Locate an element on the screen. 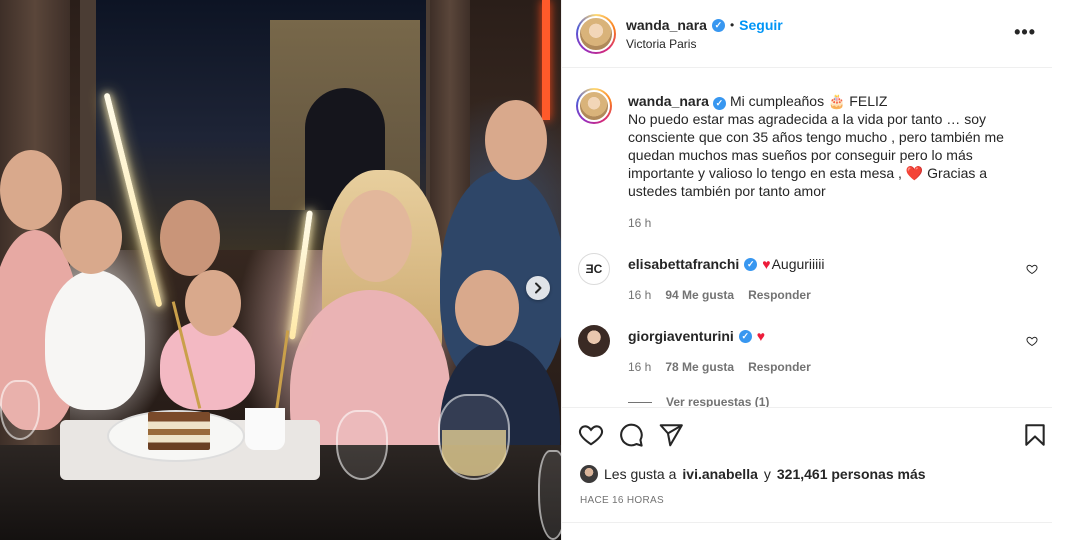 The width and height of the screenshot is (1086, 540). likes-connector: y is located at coordinates (767, 474).